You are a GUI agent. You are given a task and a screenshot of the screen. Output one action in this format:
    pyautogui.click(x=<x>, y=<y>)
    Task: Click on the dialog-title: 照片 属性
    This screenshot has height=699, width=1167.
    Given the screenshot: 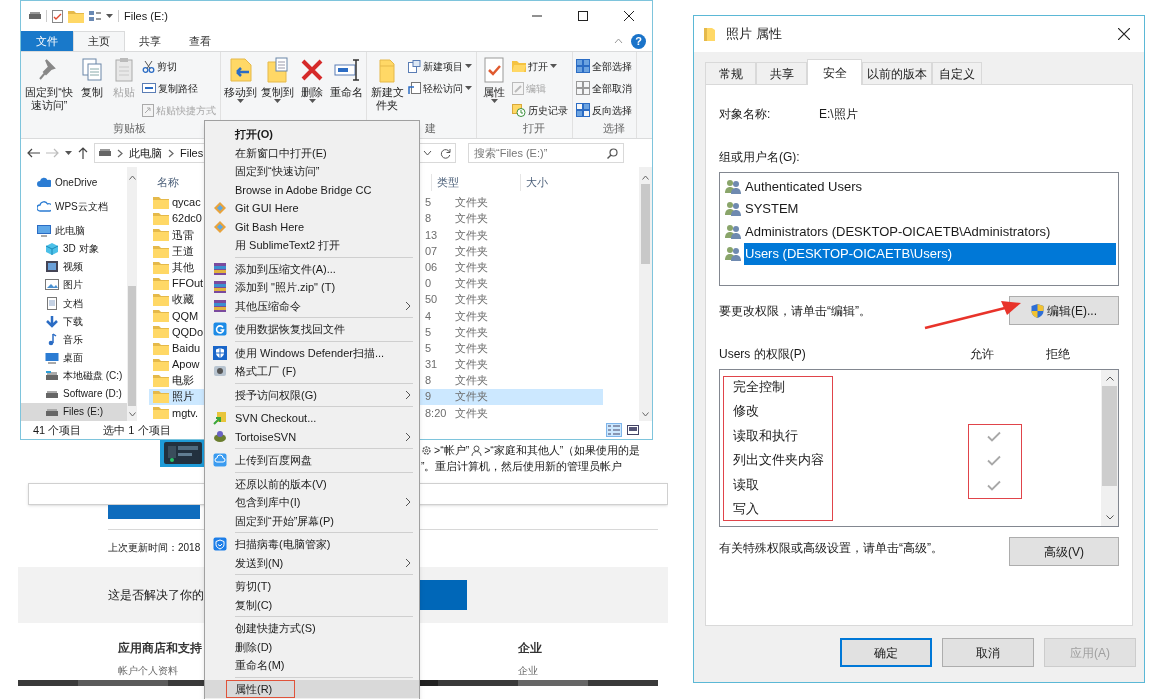 What is the action you would take?
    pyautogui.click(x=754, y=34)
    